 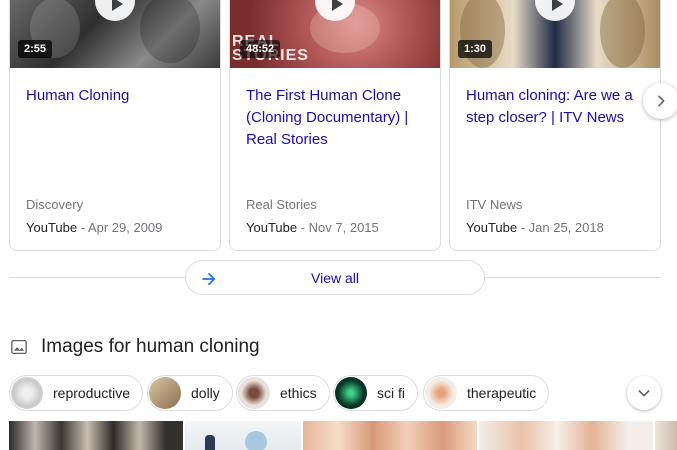 I want to click on video-thumbnail: 2:55, so click(x=115, y=34).